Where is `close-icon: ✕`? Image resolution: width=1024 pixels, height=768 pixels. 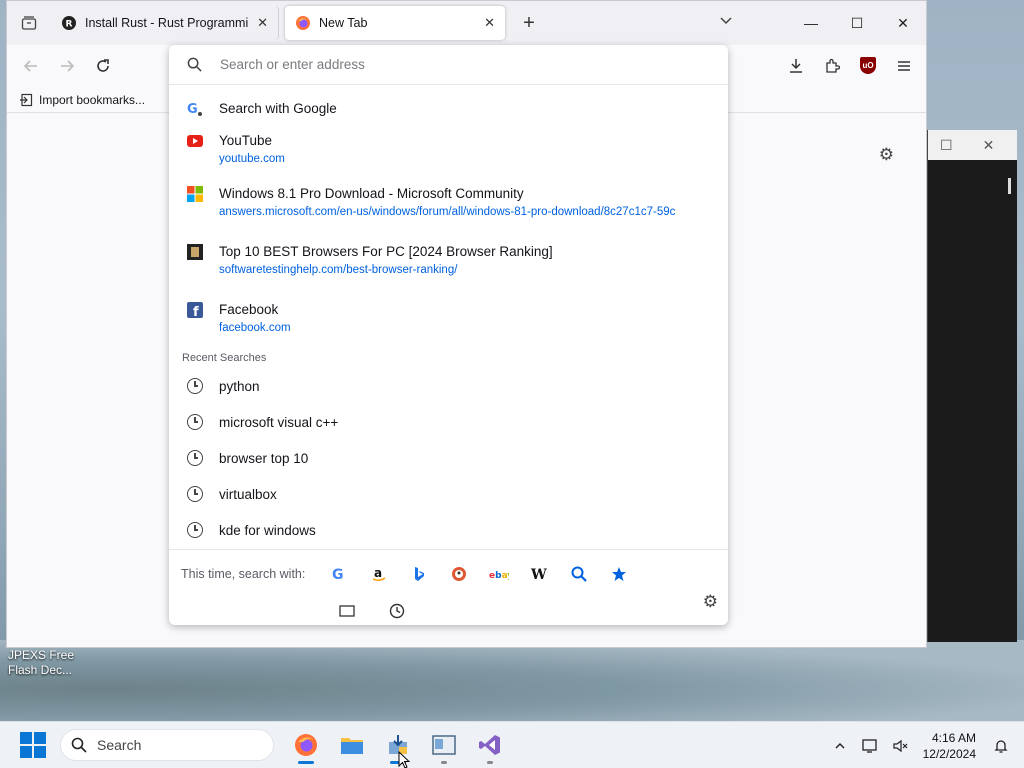 close-icon: ✕ is located at coordinates (989, 145).